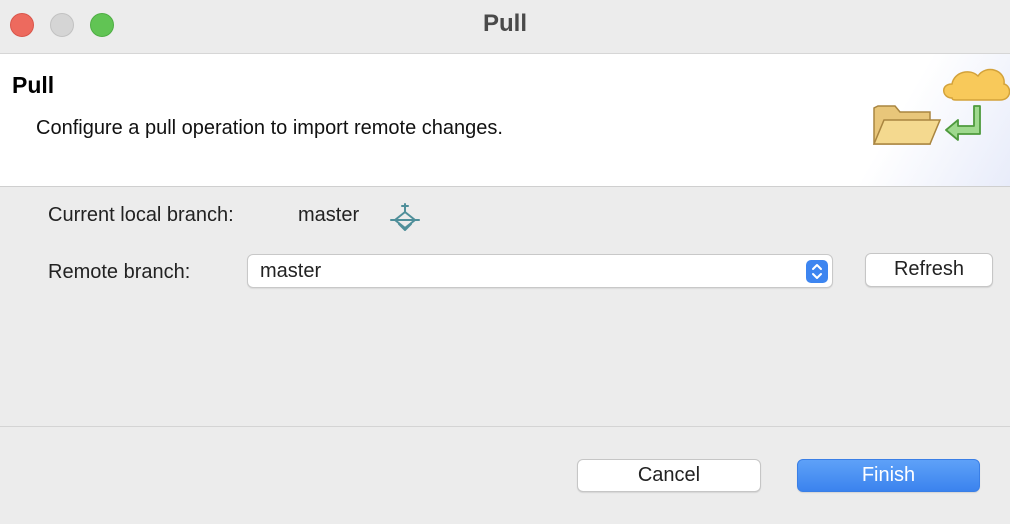  Describe the element at coordinates (141, 215) in the screenshot. I see `current-branch-label: Current local branch:` at that location.